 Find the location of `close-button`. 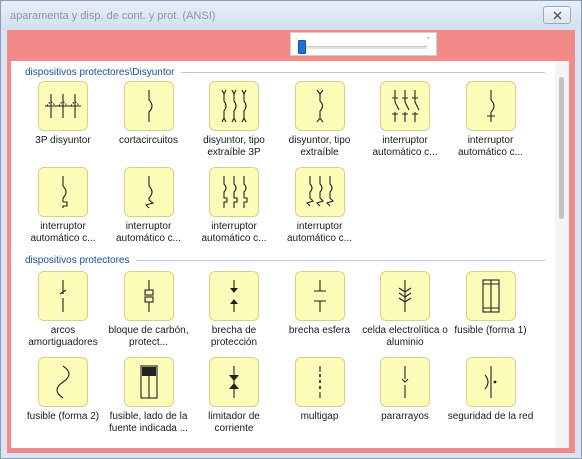

close-button is located at coordinates (557, 15).